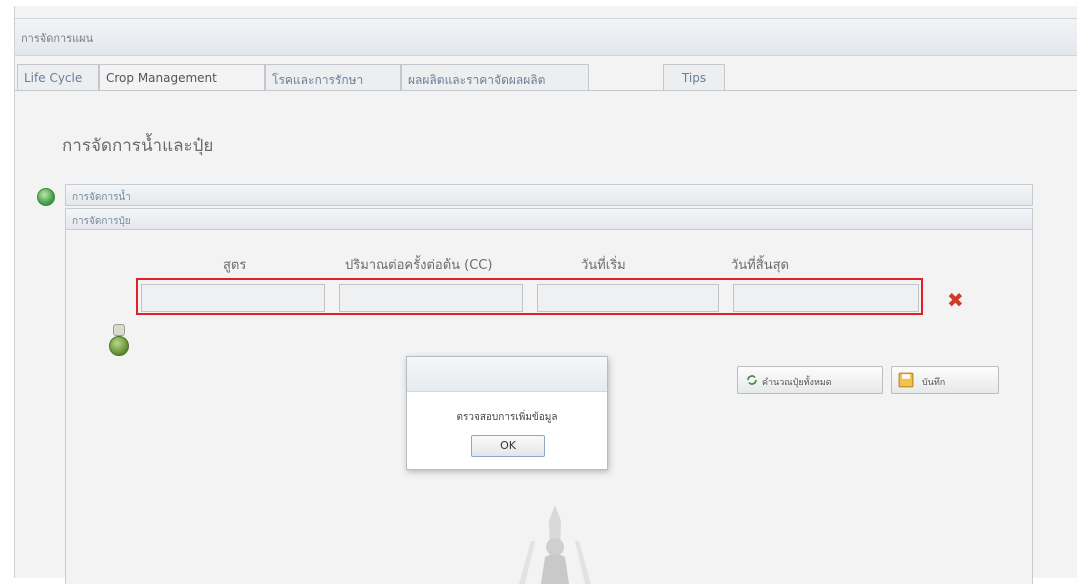 The height and width of the screenshot is (584, 1077). What do you see at coordinates (603, 265) in the screenshot?
I see `column-header-start-date: วันที่เริ่ม` at bounding box center [603, 265].